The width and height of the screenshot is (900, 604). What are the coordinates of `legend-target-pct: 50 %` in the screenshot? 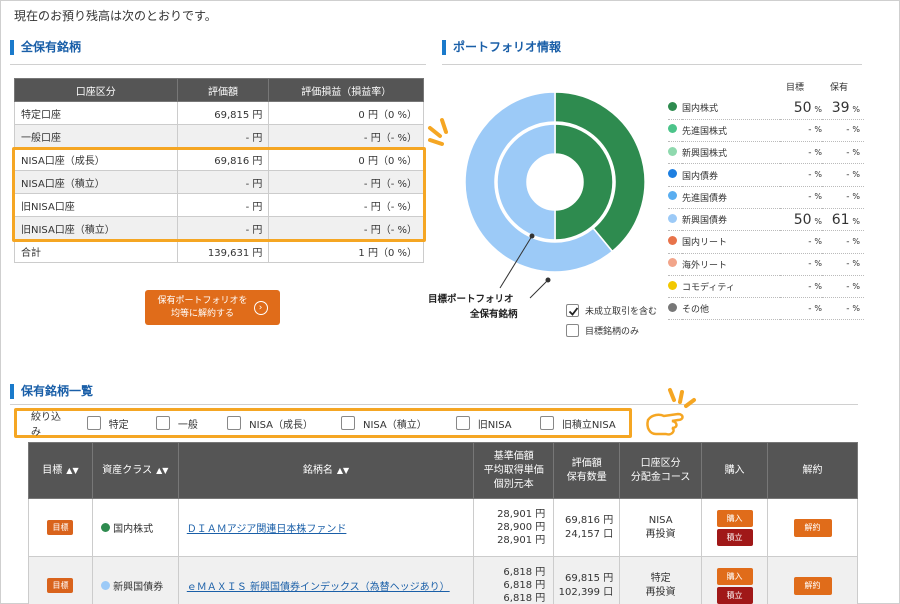 It's located at (801, 220).